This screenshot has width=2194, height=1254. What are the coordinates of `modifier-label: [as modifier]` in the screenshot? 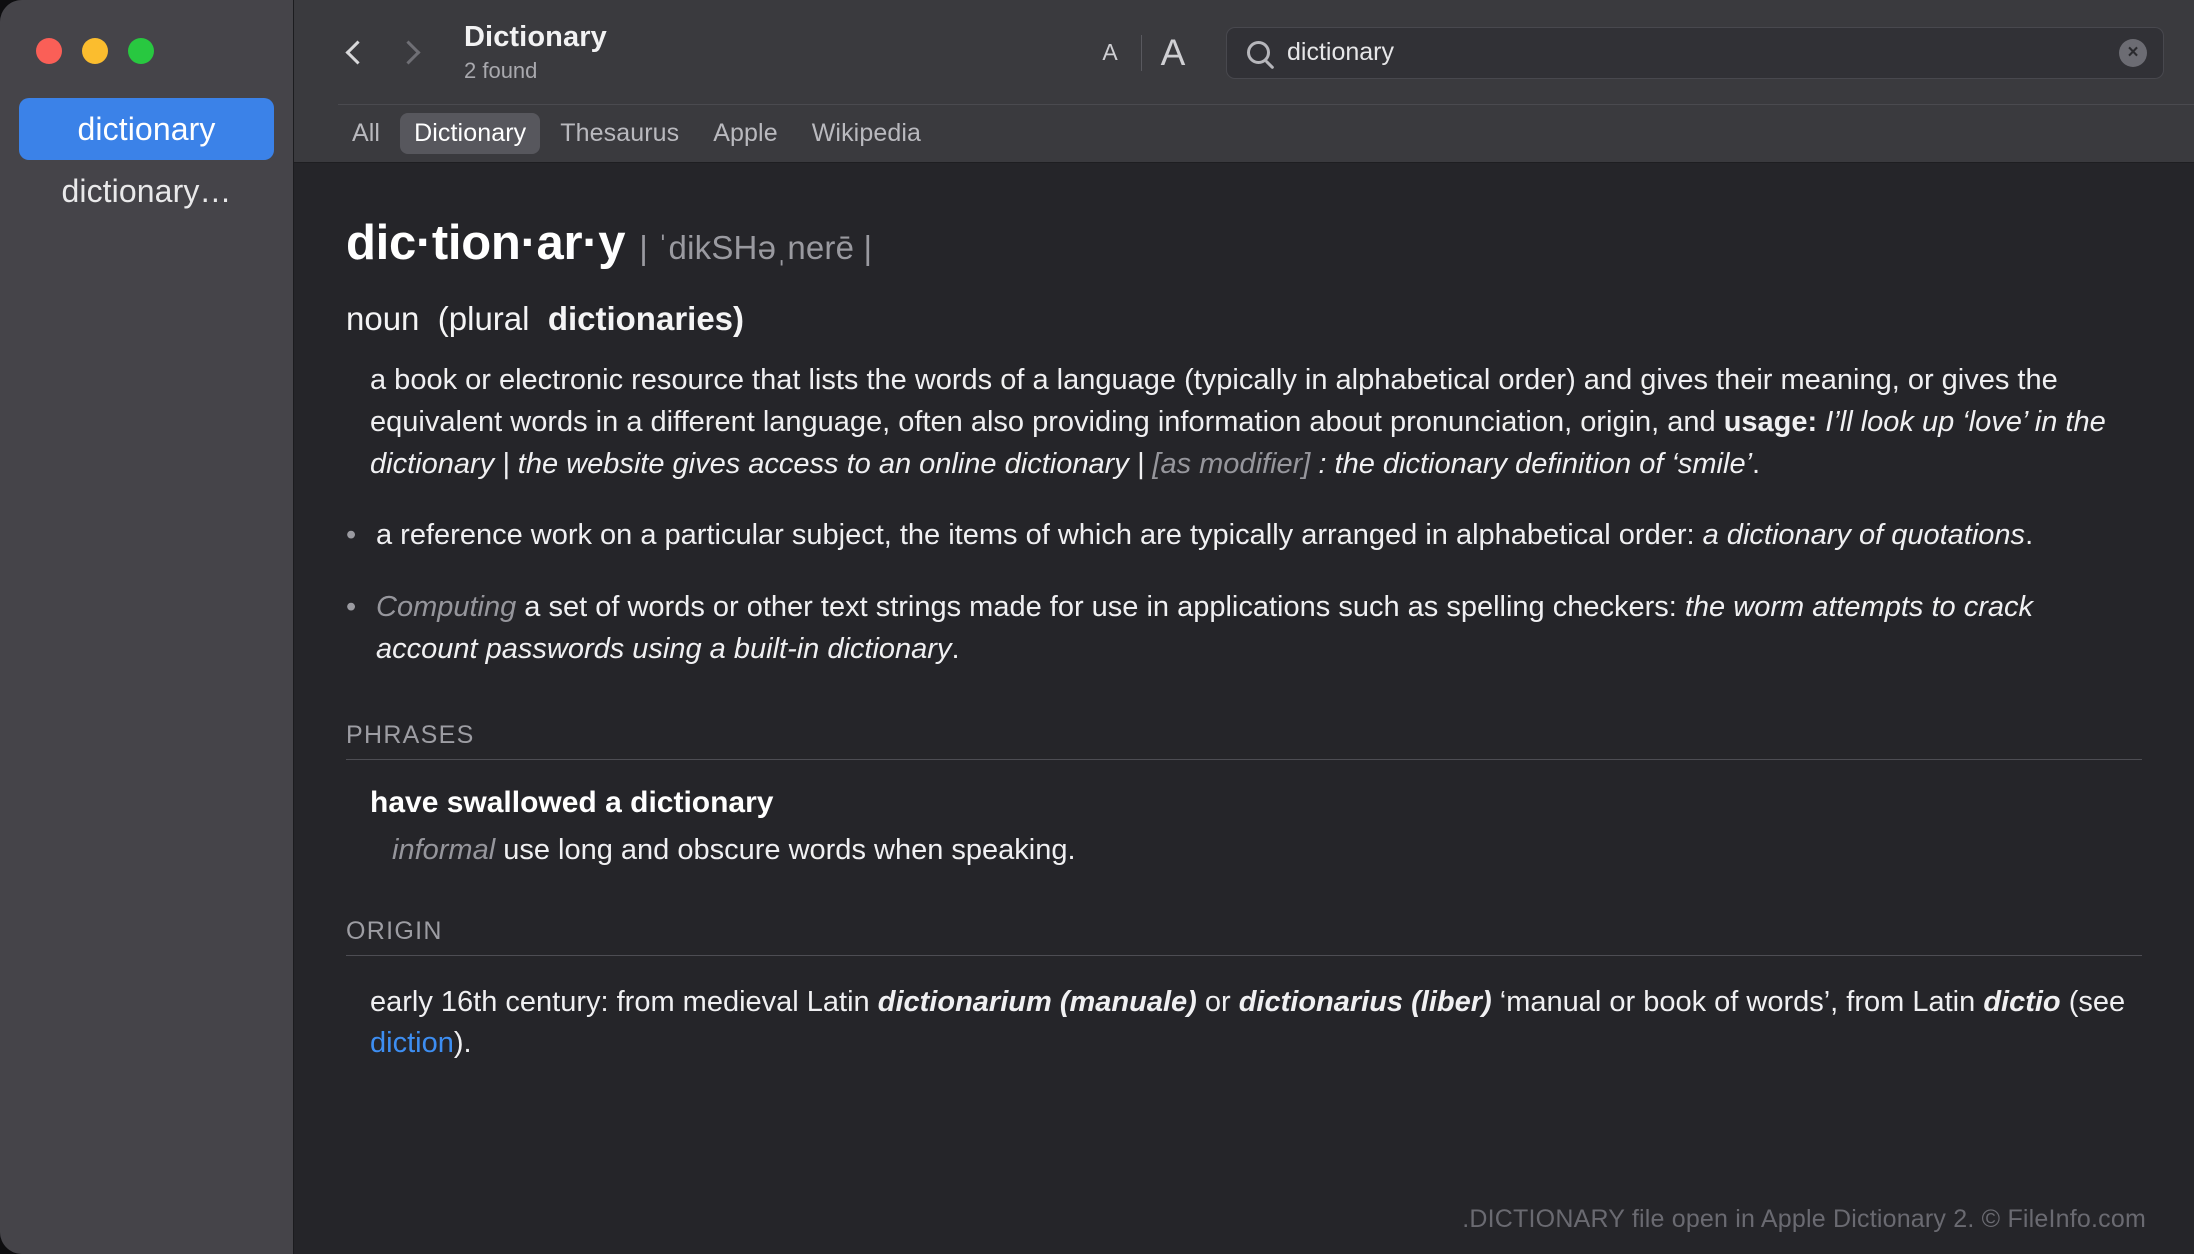 It's located at (1231, 463).